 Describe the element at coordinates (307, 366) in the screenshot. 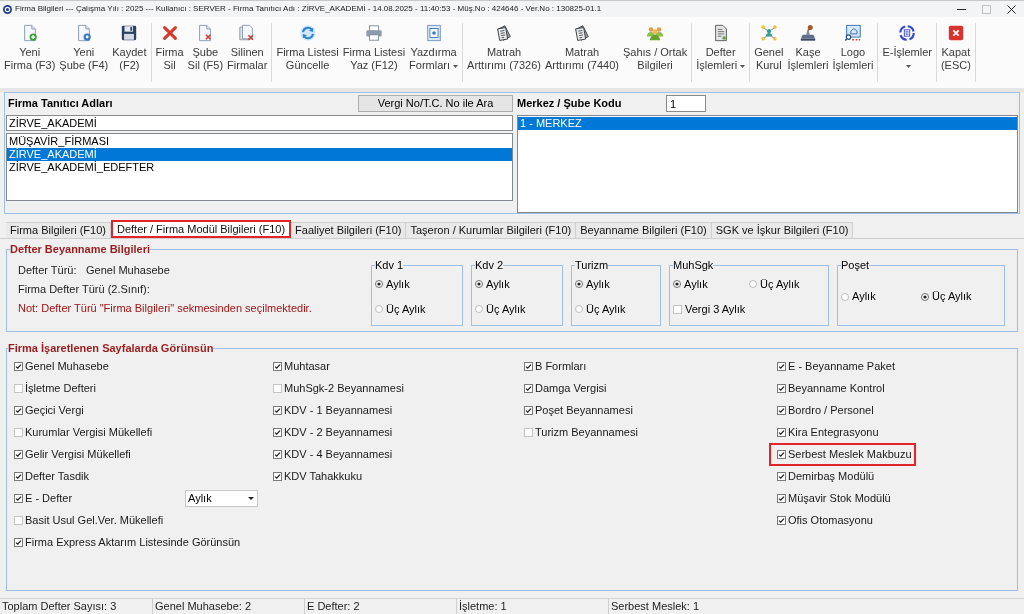

I see `checkbox-label: Muhtasar` at that location.